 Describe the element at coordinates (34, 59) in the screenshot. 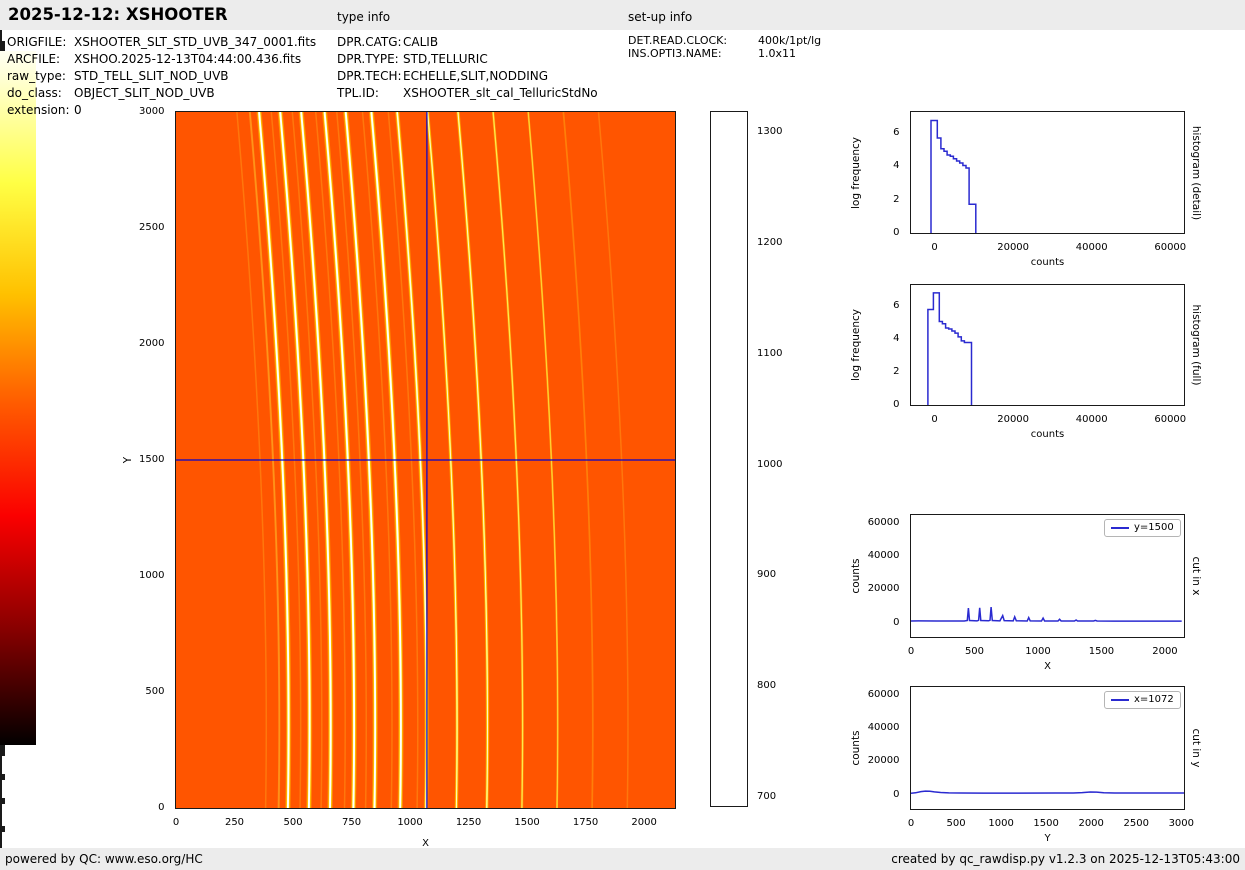

I see `field-label: ARCFILE:` at that location.